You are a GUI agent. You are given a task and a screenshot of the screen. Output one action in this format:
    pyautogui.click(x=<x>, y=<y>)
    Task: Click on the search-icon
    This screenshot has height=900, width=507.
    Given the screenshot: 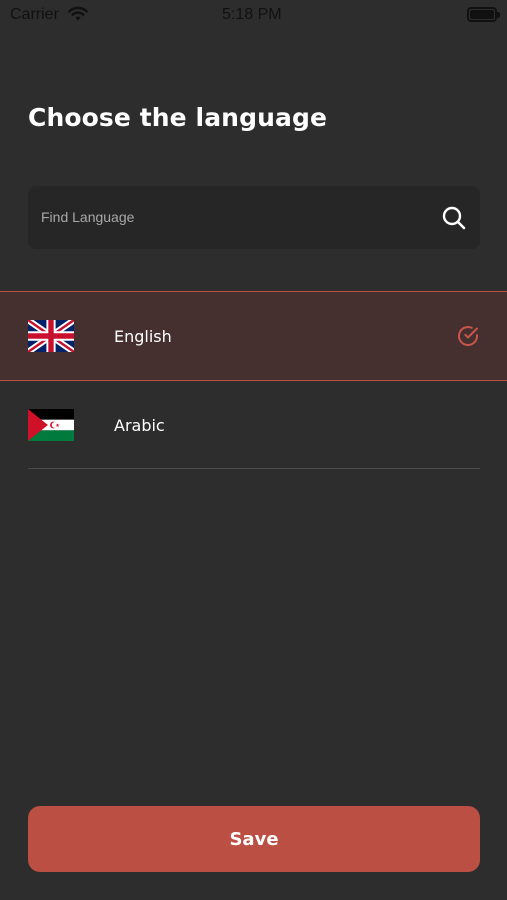 What is the action you would take?
    pyautogui.click(x=454, y=218)
    